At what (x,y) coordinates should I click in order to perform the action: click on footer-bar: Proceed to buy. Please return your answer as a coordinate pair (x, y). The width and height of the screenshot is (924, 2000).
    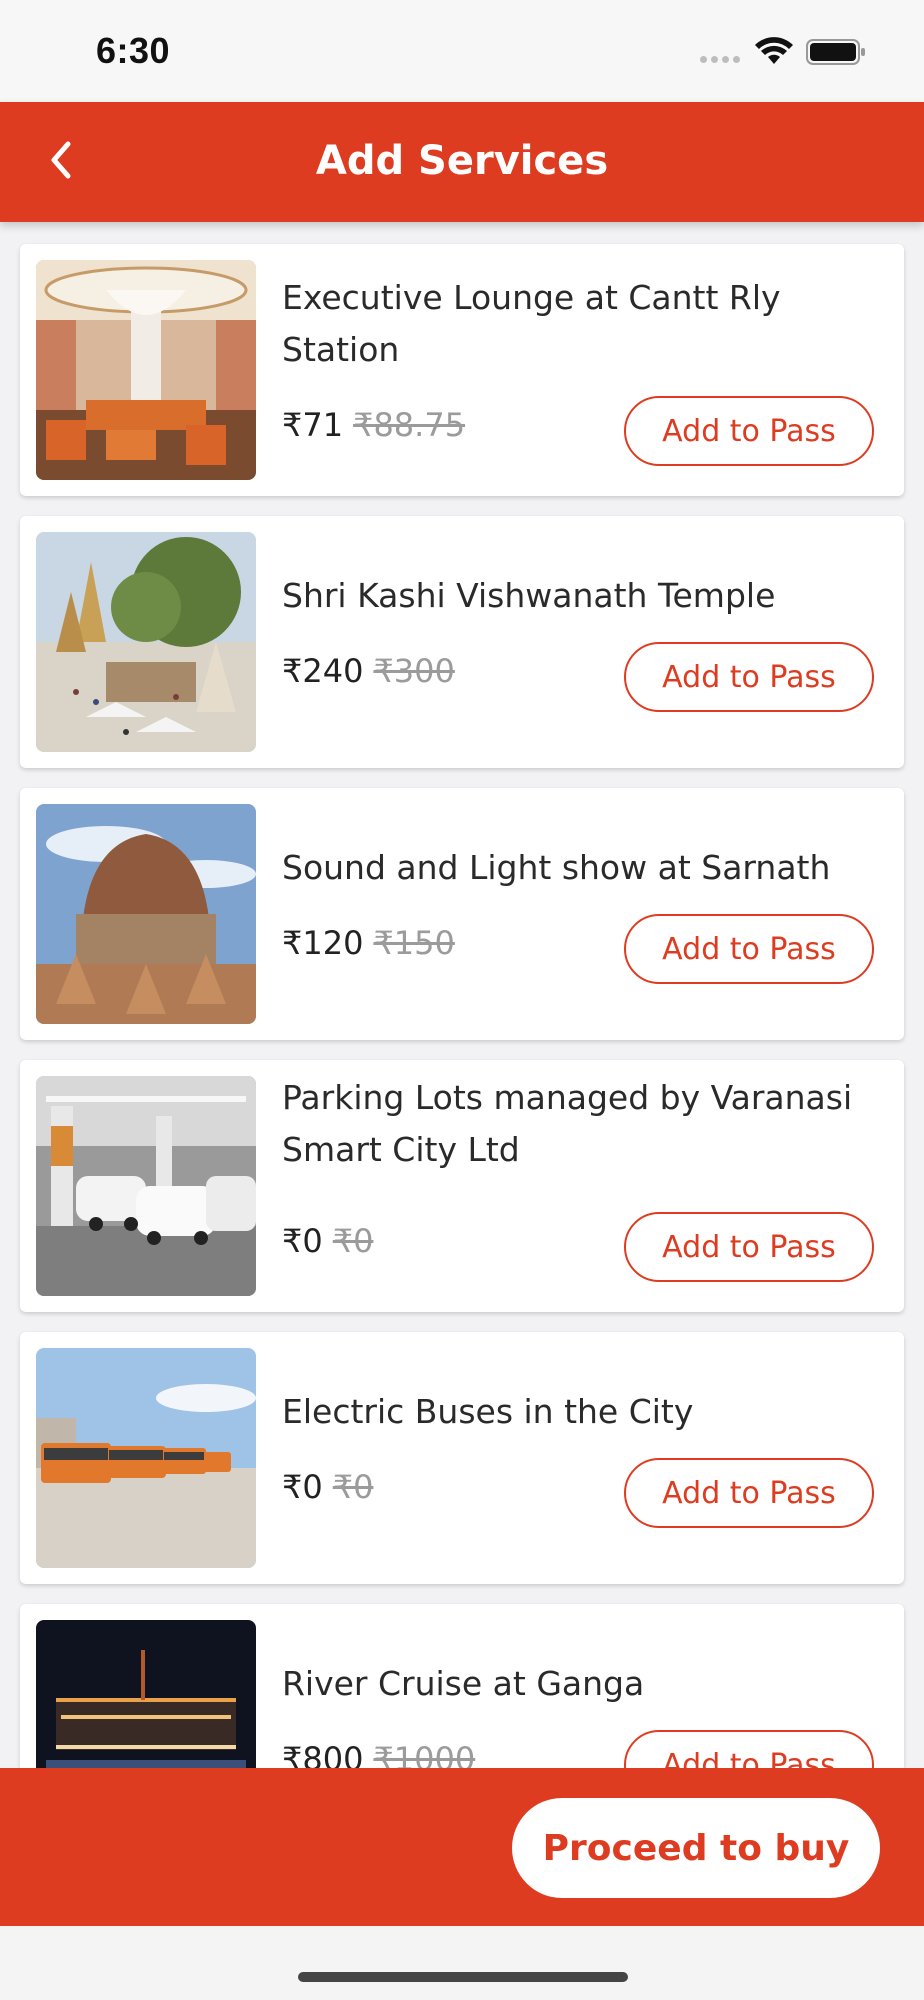
    Looking at the image, I should click on (462, 1847).